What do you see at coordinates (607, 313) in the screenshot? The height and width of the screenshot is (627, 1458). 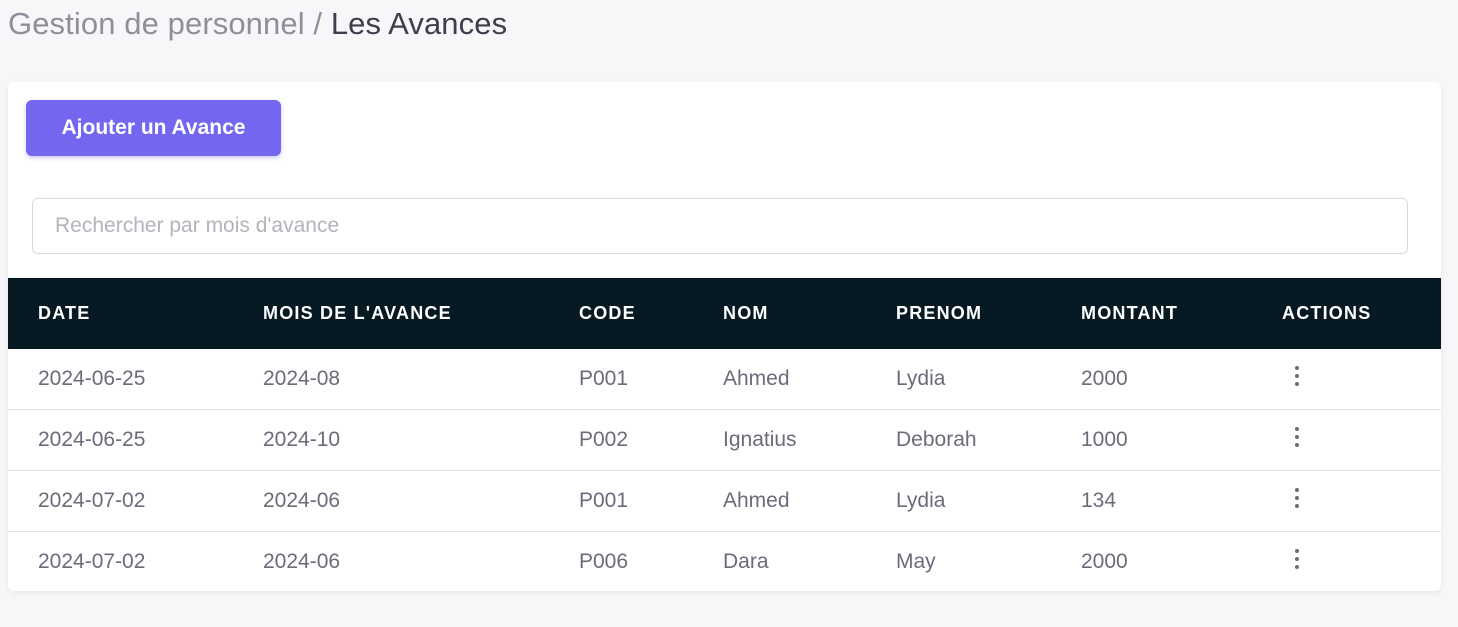 I see `header-code: CODE` at bounding box center [607, 313].